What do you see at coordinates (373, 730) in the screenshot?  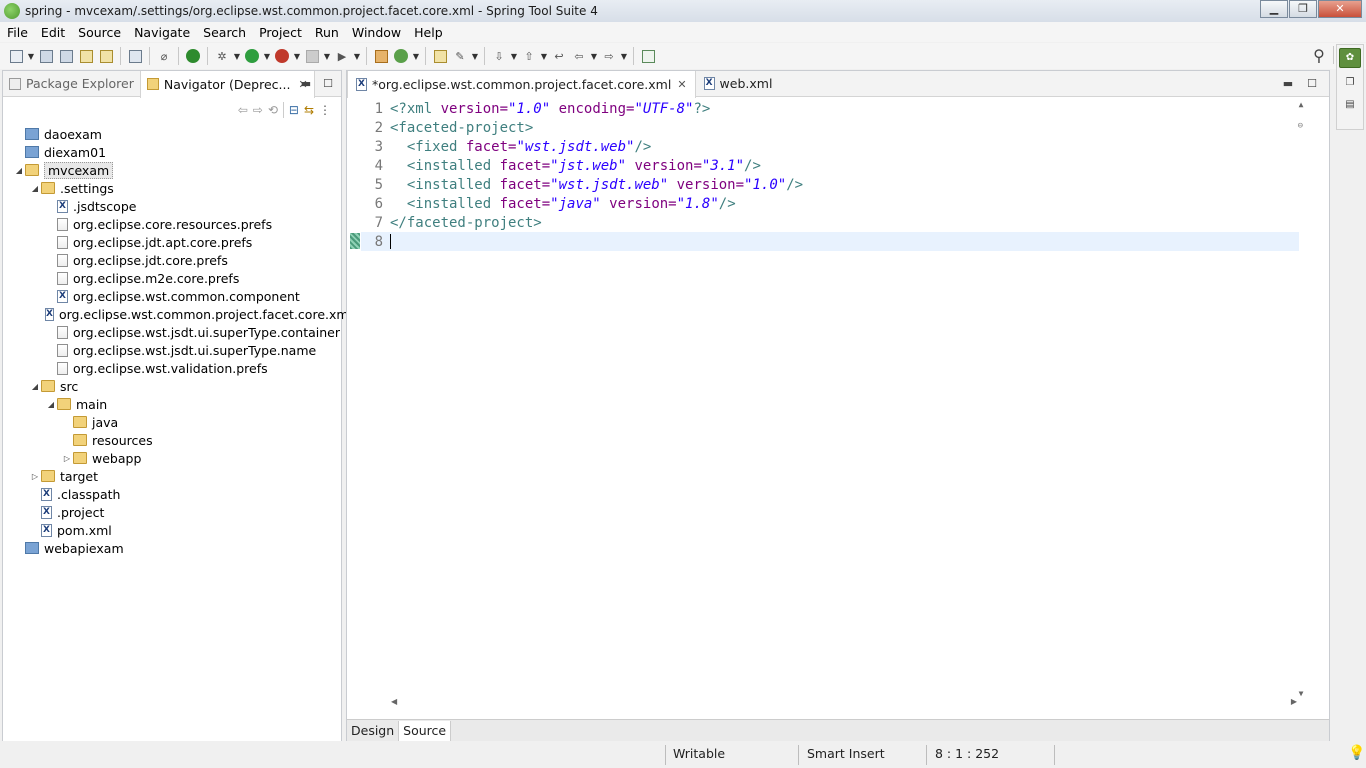 I see `tab-design: Design` at bounding box center [373, 730].